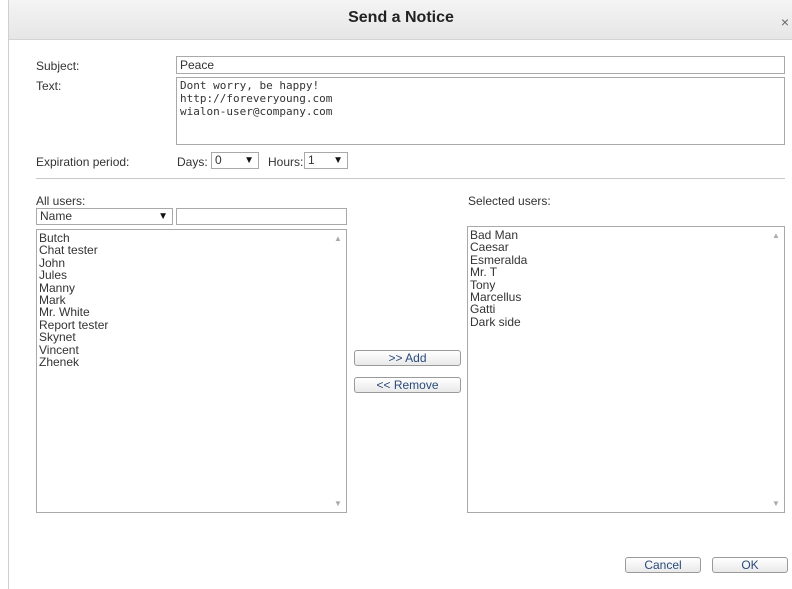 Image resolution: width=792 pixels, height=589 pixels. I want to click on list-item: Report tester, so click(191, 324).